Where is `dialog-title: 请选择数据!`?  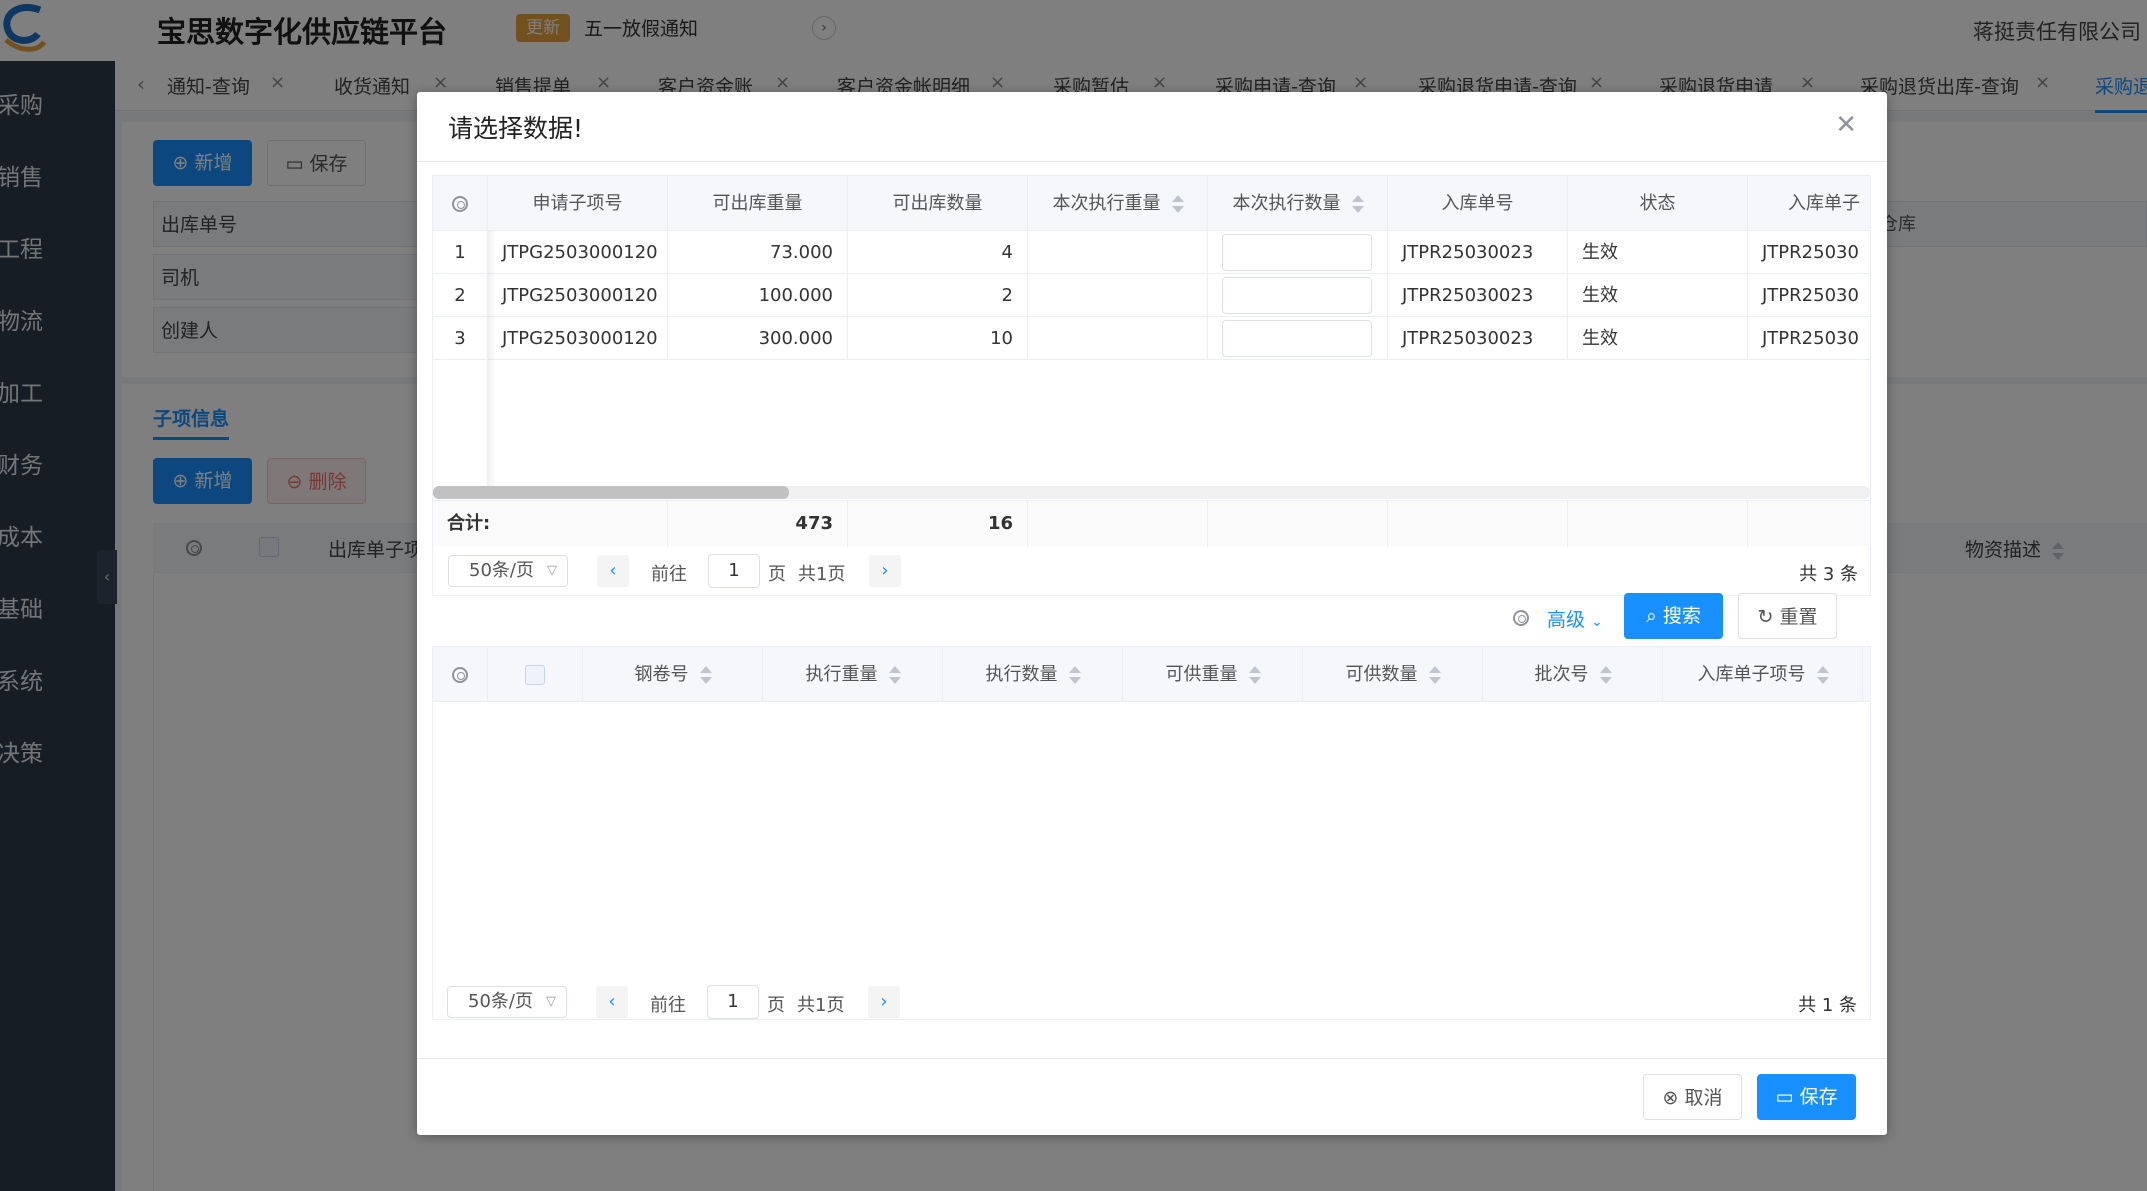
dialog-title: 请选择数据! is located at coordinates (516, 128).